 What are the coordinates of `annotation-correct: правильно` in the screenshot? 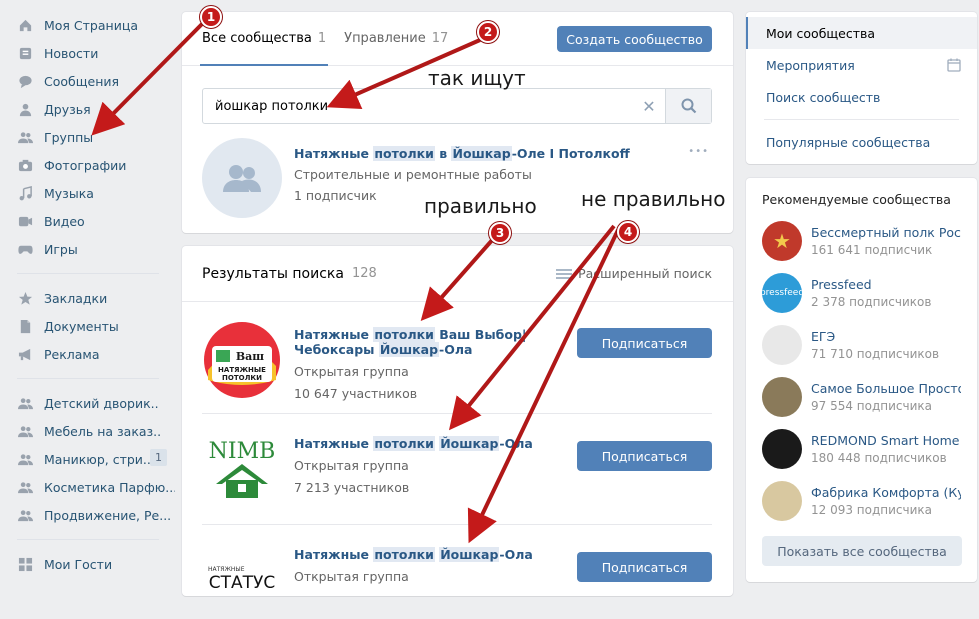 It's located at (480, 206).